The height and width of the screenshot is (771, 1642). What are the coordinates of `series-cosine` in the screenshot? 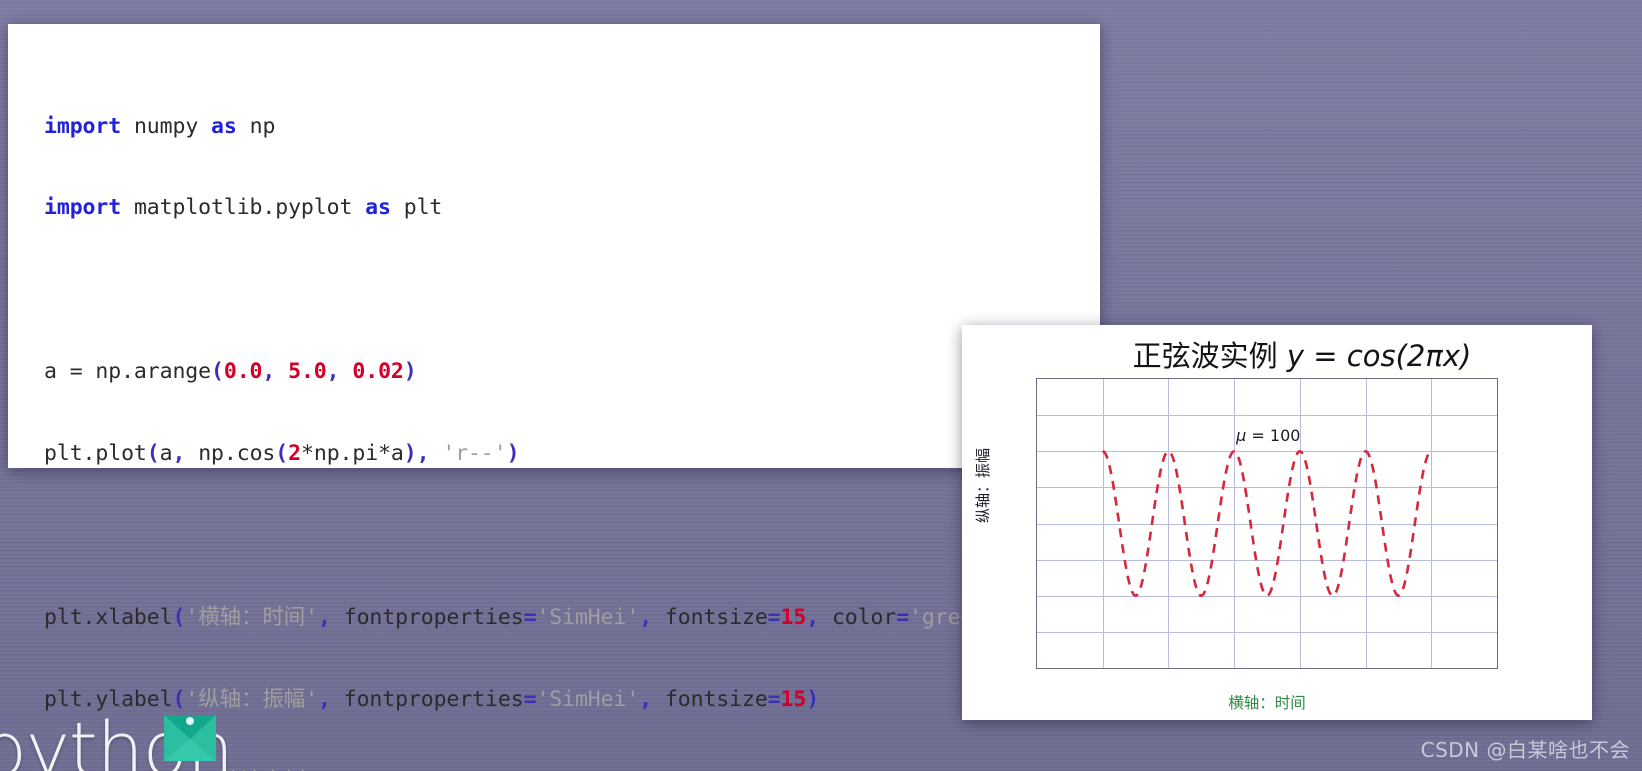 It's located at (1267, 523).